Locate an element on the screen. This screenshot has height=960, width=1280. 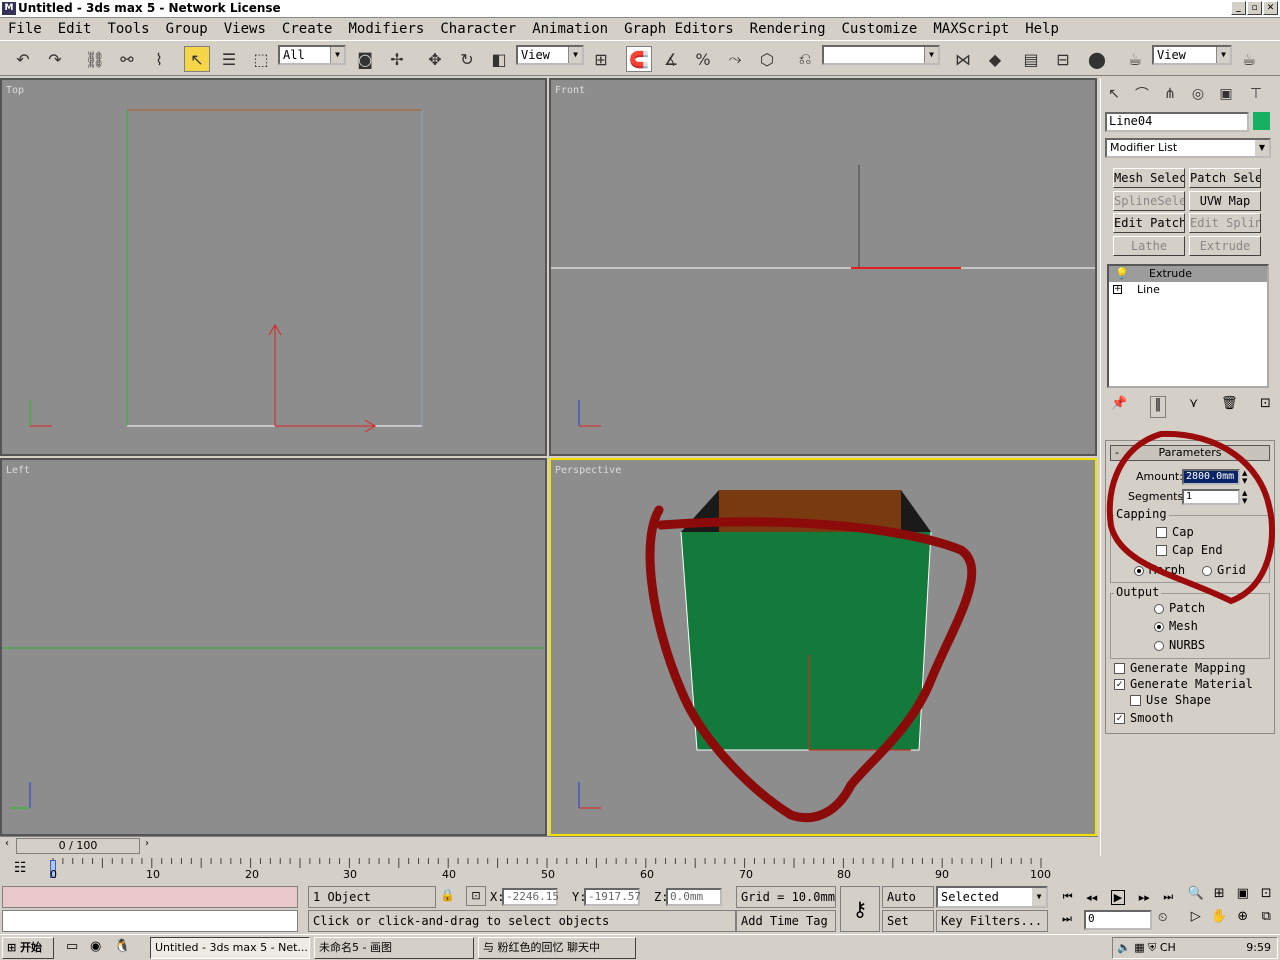
make-unique-icon: ⋎ is located at coordinates (1194, 407).